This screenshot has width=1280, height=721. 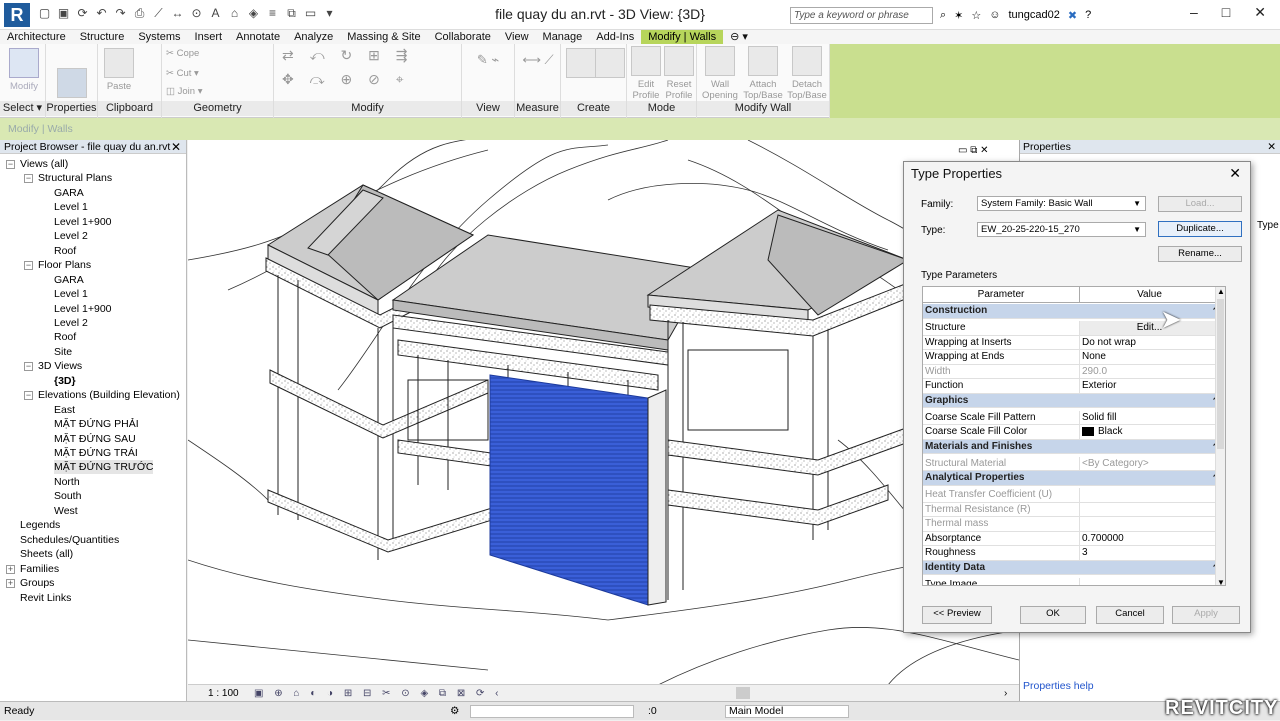 What do you see at coordinates (17, 15) in the screenshot?
I see `revit-logo-button: R` at bounding box center [17, 15].